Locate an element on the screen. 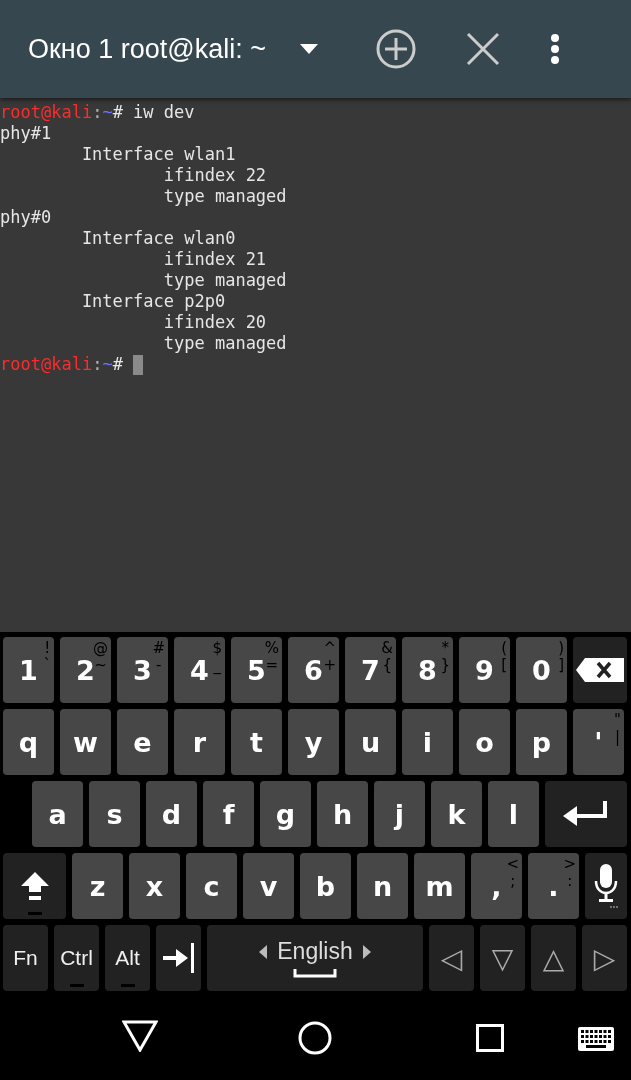 The width and height of the screenshot is (631, 1080). key: p is located at coordinates (541, 742).